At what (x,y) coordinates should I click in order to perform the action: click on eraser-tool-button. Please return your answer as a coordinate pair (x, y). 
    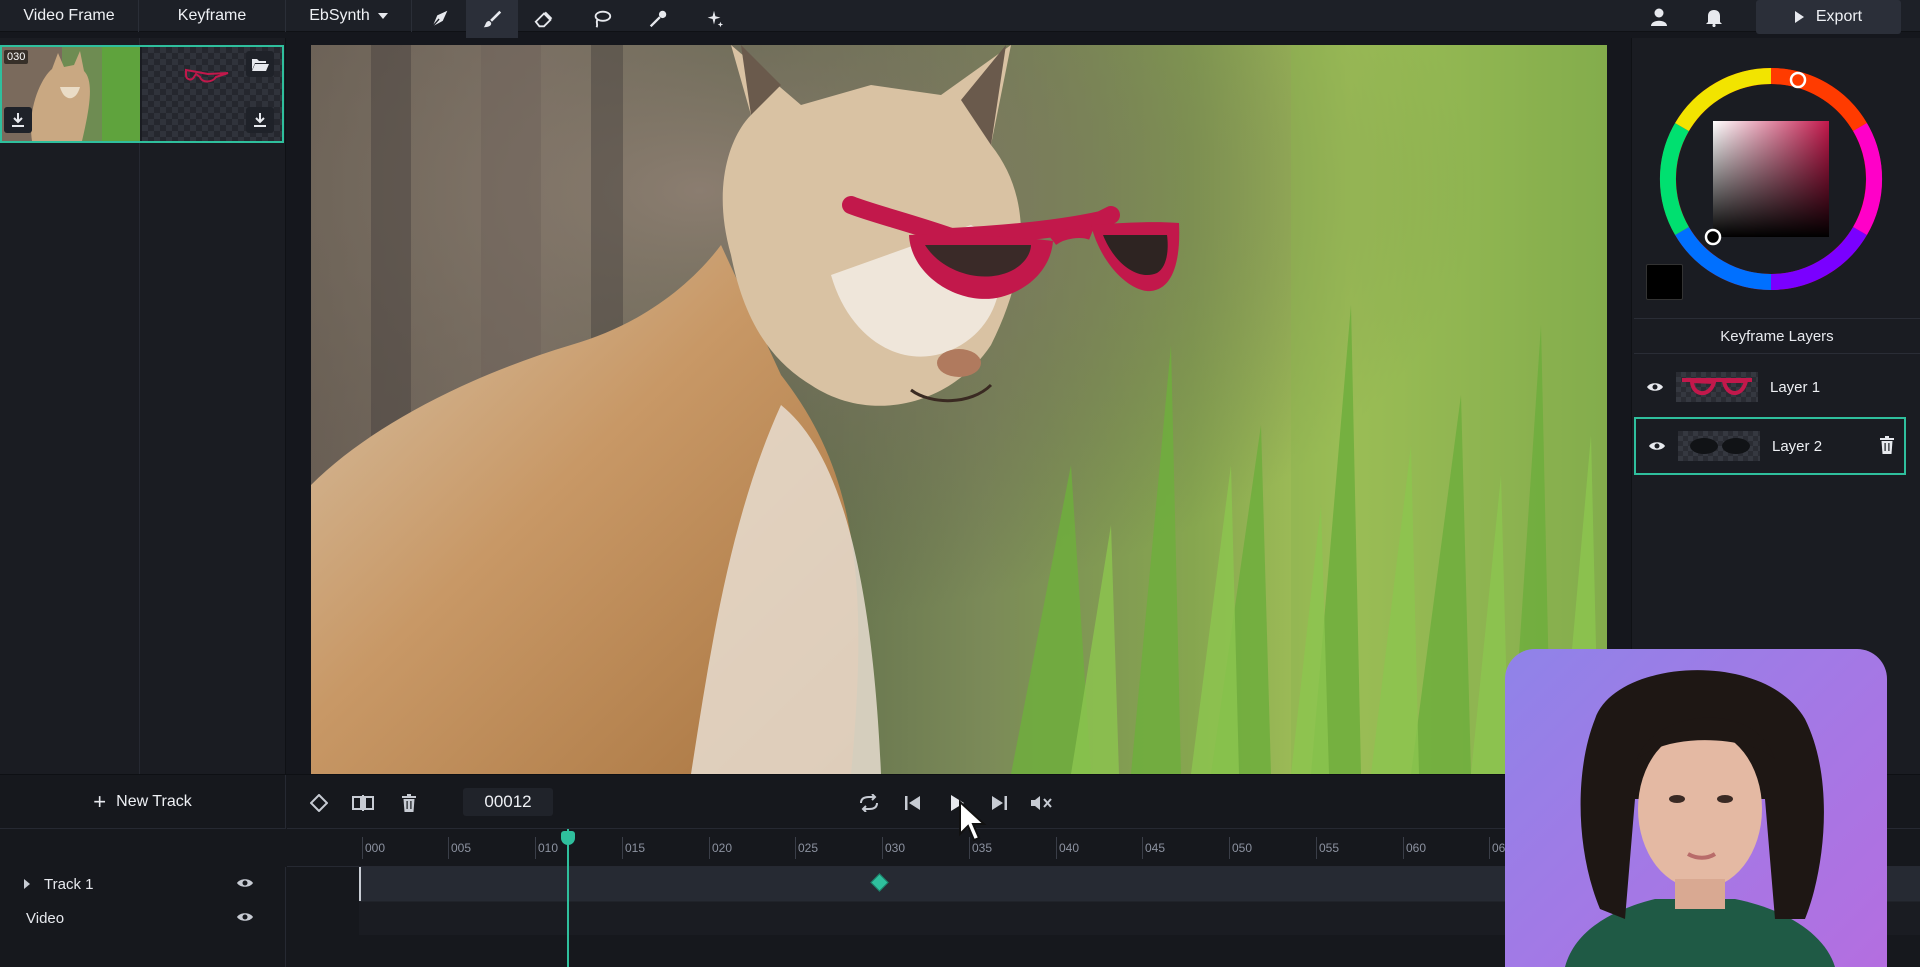
    Looking at the image, I should click on (544, 19).